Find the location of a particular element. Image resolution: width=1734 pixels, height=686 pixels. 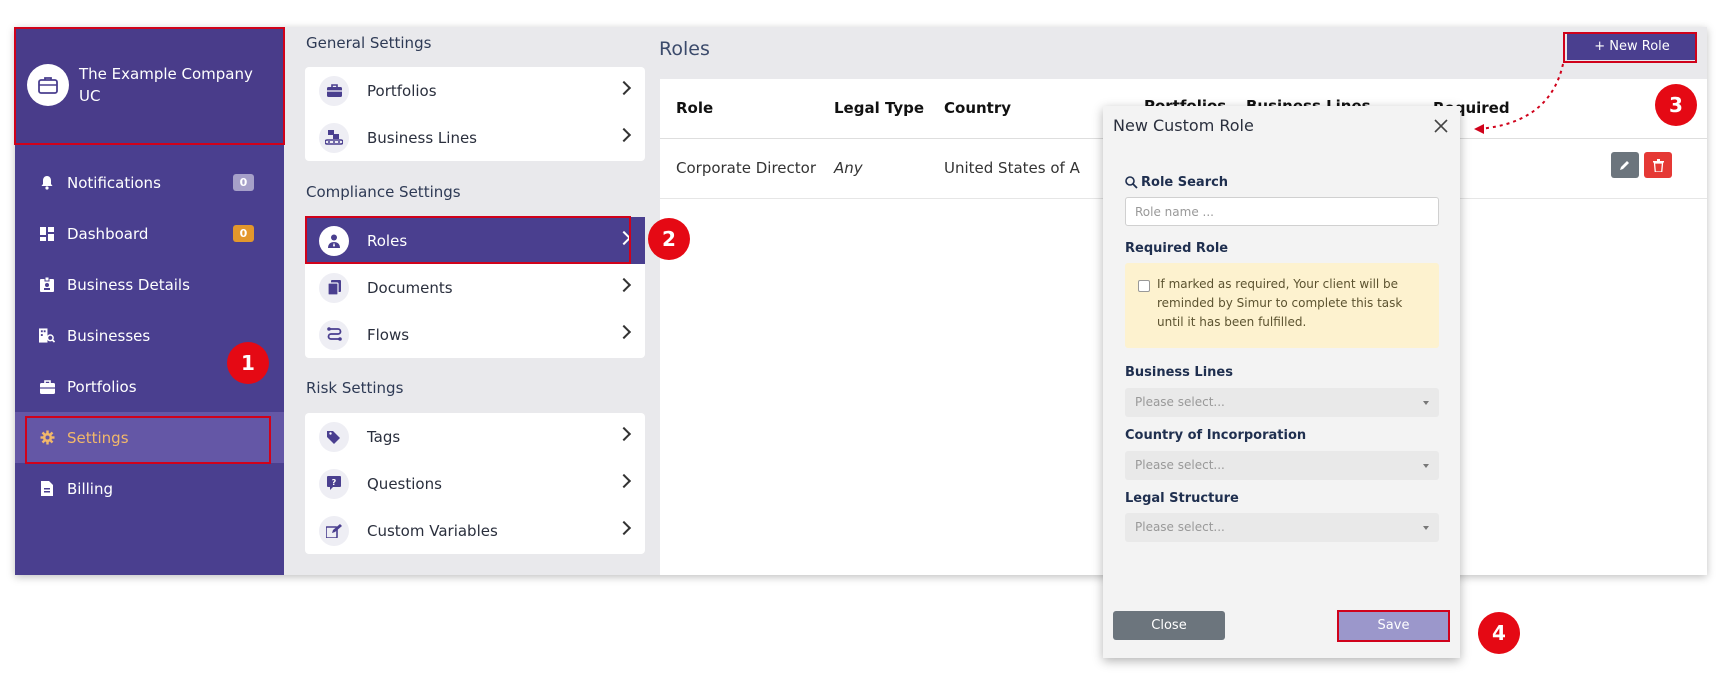

role-search-label: Role Search is located at coordinates (1176, 182).